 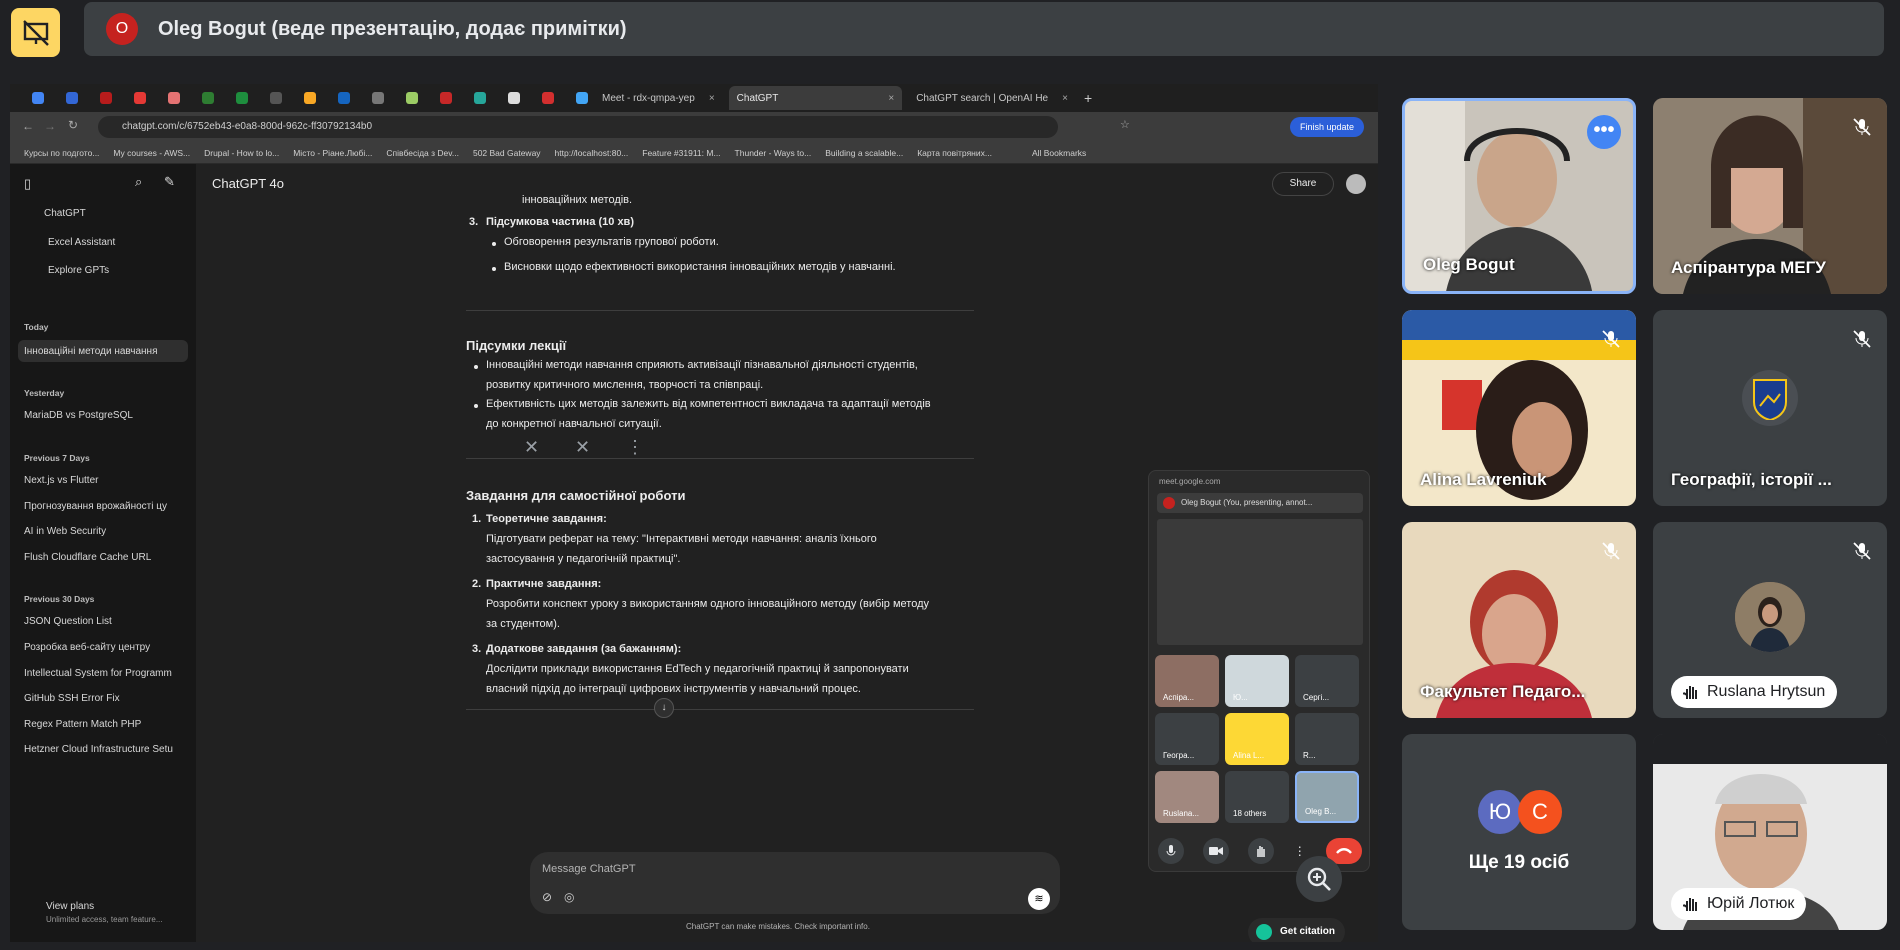 I want to click on github-tab-icon, so click(x=514, y=98).